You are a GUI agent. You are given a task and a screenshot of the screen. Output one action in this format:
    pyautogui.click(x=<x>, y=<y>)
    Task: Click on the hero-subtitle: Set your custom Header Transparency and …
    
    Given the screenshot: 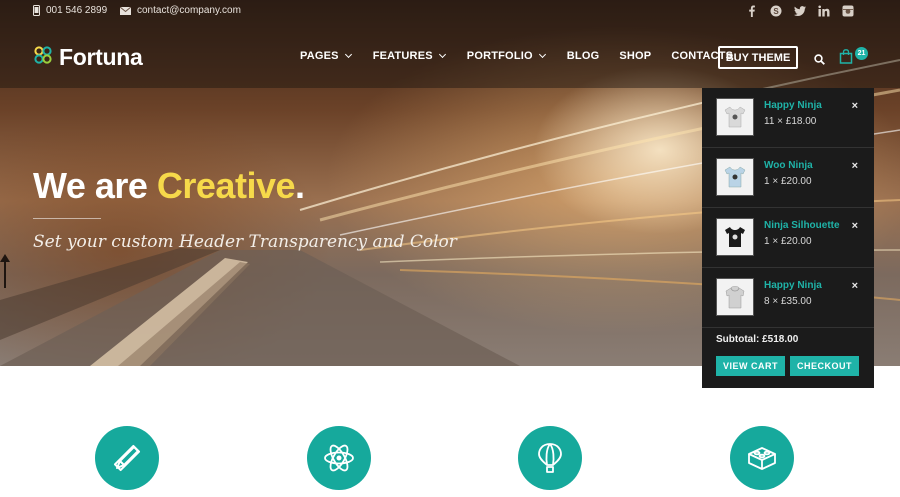 What is the action you would take?
    pyautogui.click(x=245, y=242)
    